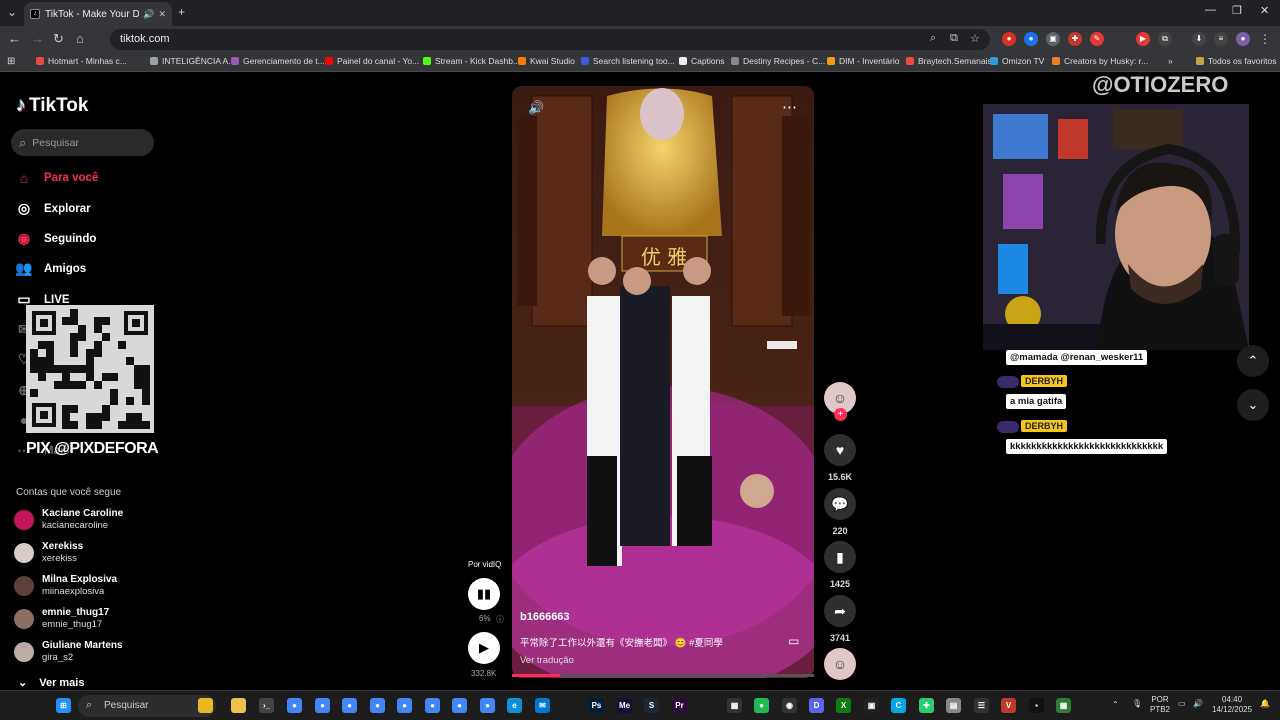 This screenshot has height=720, width=1280. What do you see at coordinates (80, 38) in the screenshot?
I see `home-page-icon: ⌂` at bounding box center [80, 38].